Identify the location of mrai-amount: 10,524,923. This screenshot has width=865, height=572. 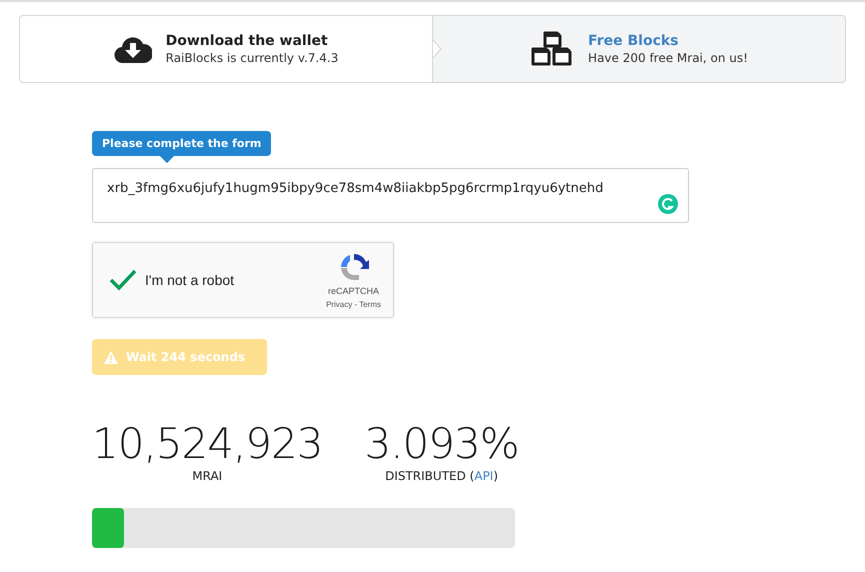
(207, 444).